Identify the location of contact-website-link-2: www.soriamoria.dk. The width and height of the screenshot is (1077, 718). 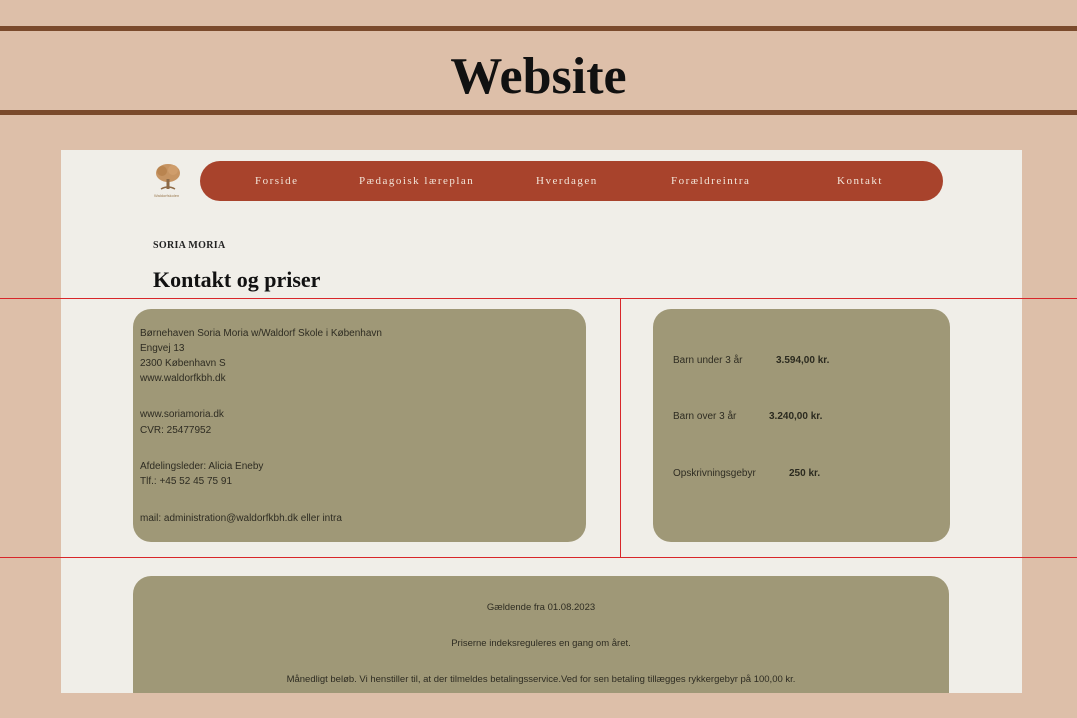
(182, 414).